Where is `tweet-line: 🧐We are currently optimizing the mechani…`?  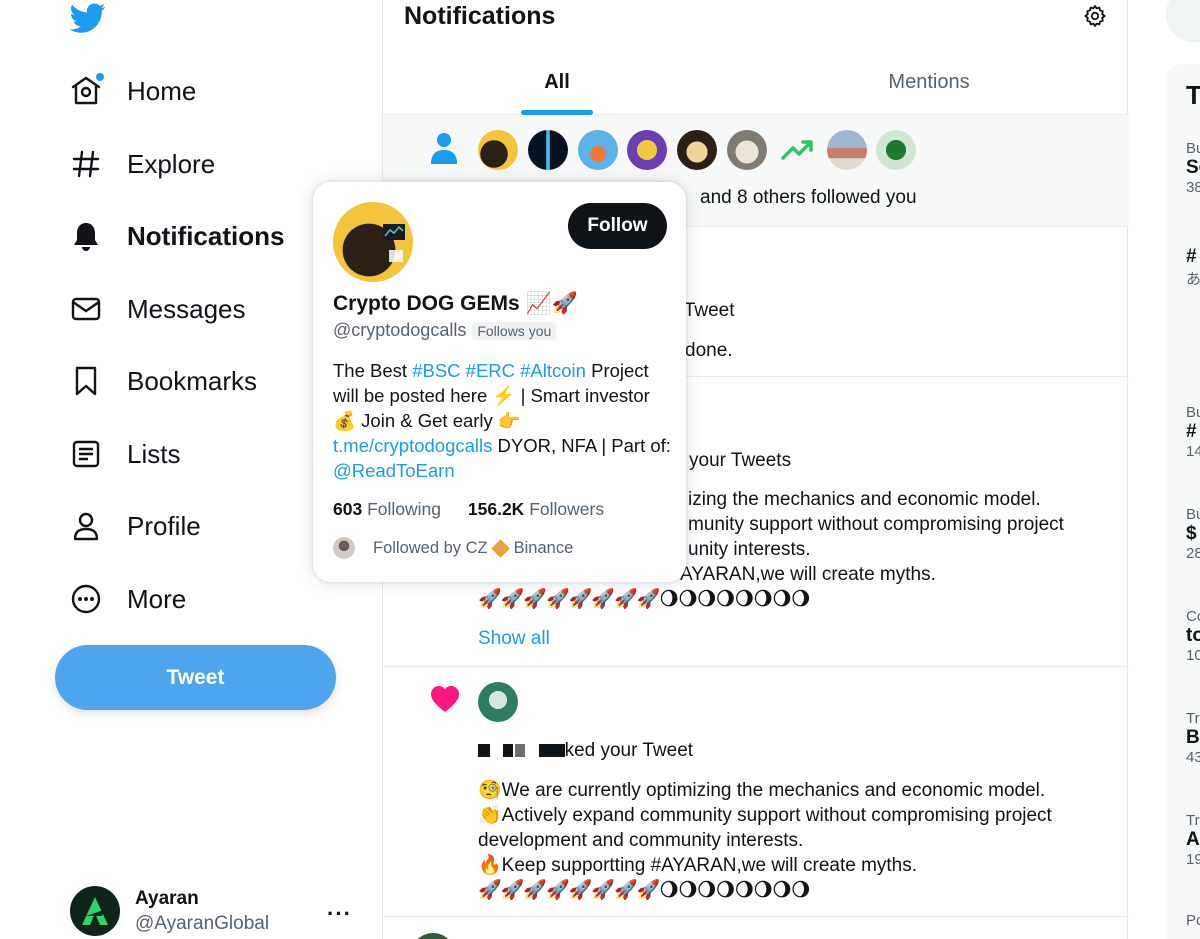
tweet-line: 🧐We are currently optimizing the mechani… is located at coordinates (762, 790).